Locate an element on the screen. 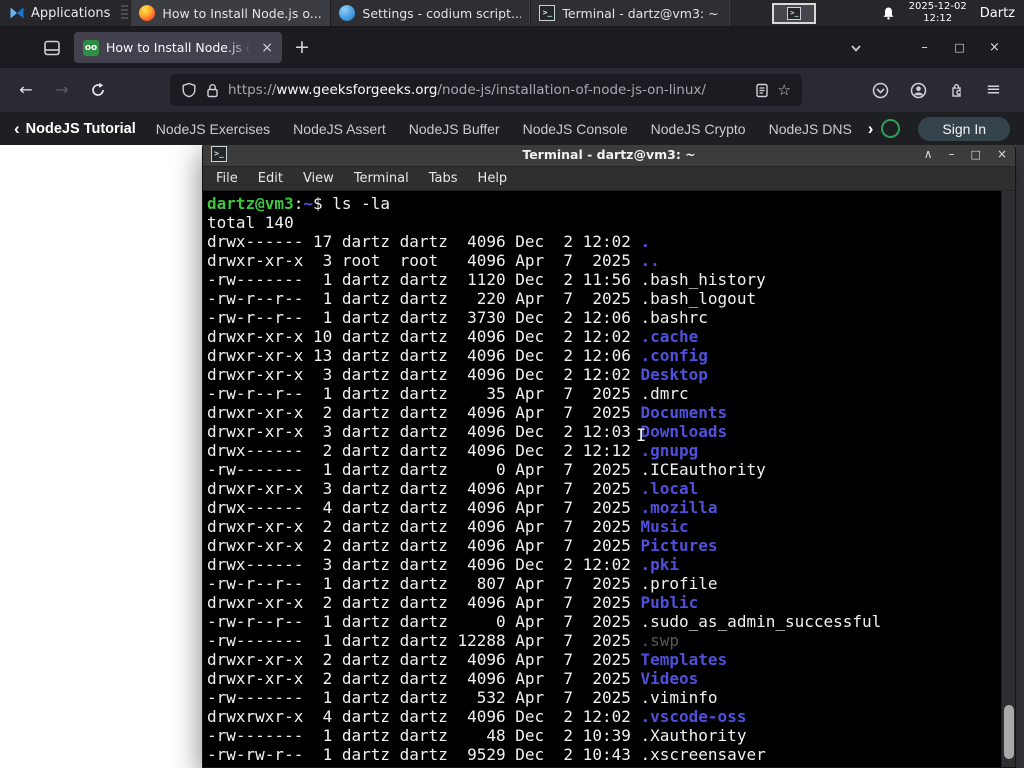 This screenshot has width=1024, height=768. panel-grip is located at coordinates (125, 13).